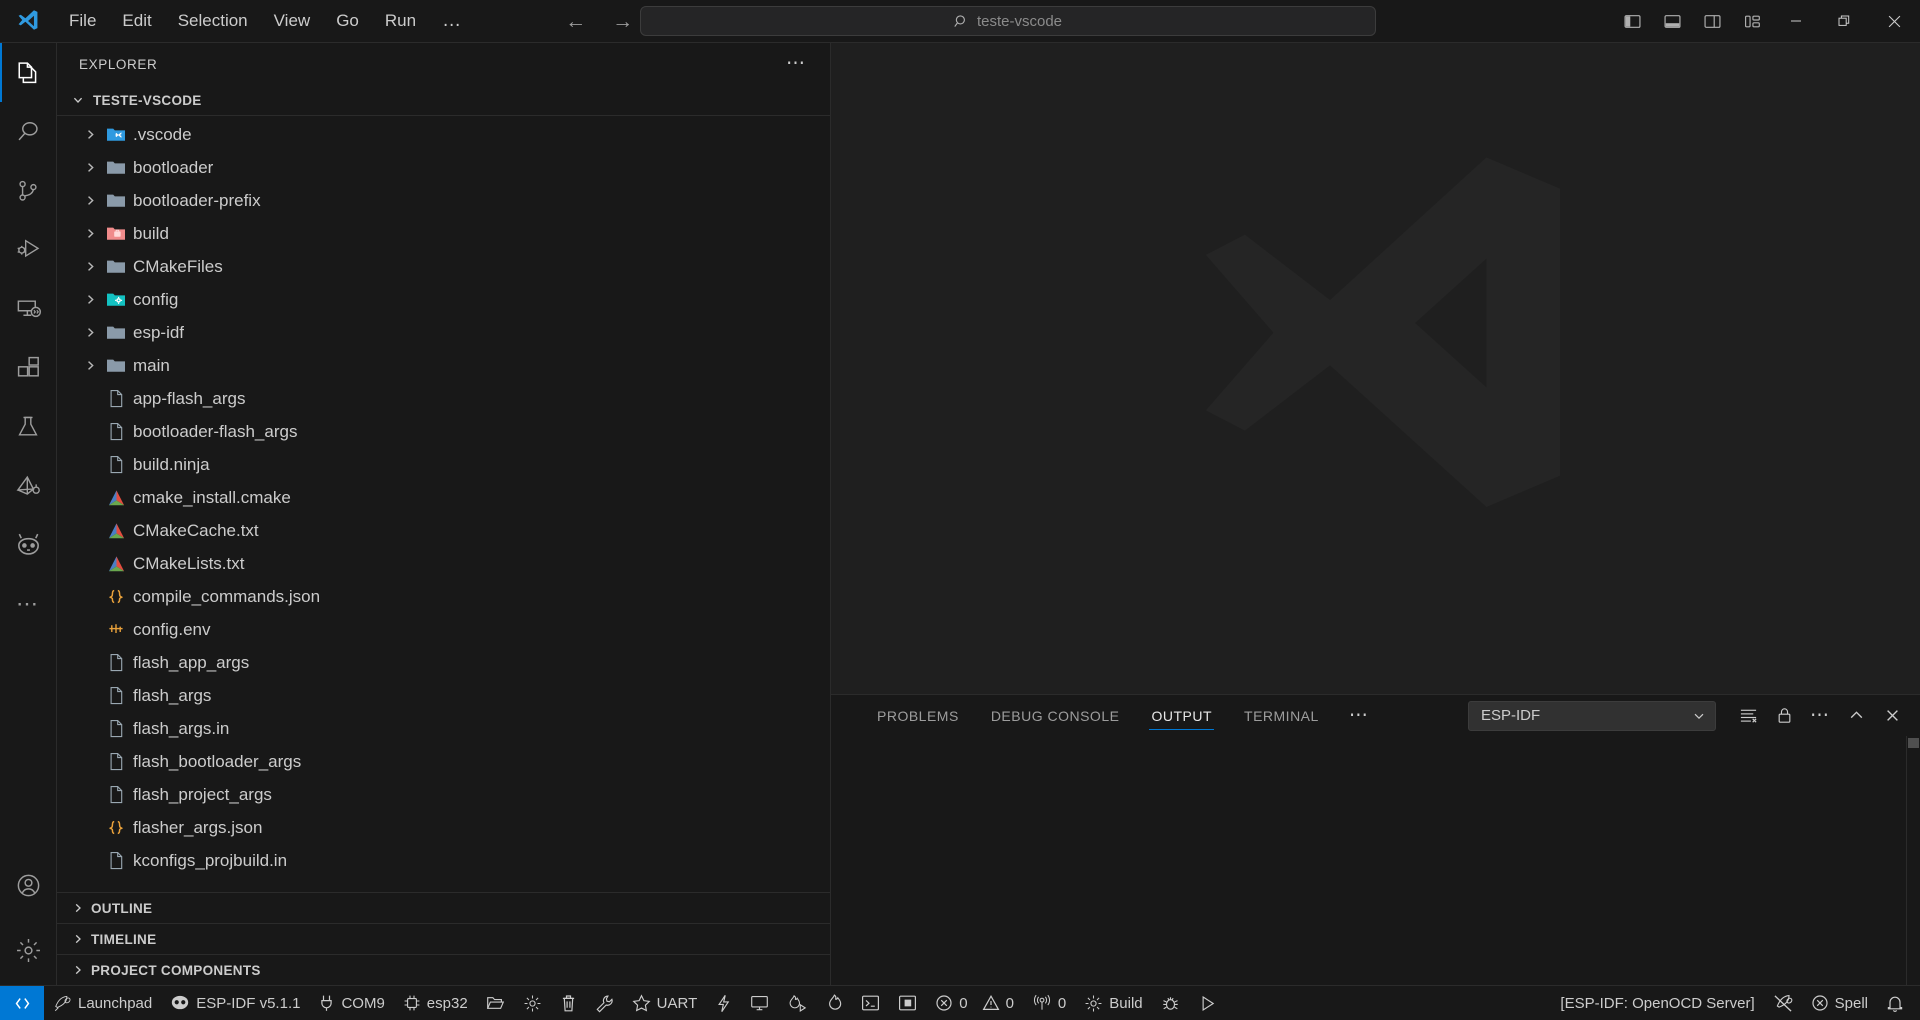 The width and height of the screenshot is (1920, 1020). I want to click on toggle-primary-sidebar-icon, so click(1632, 21).